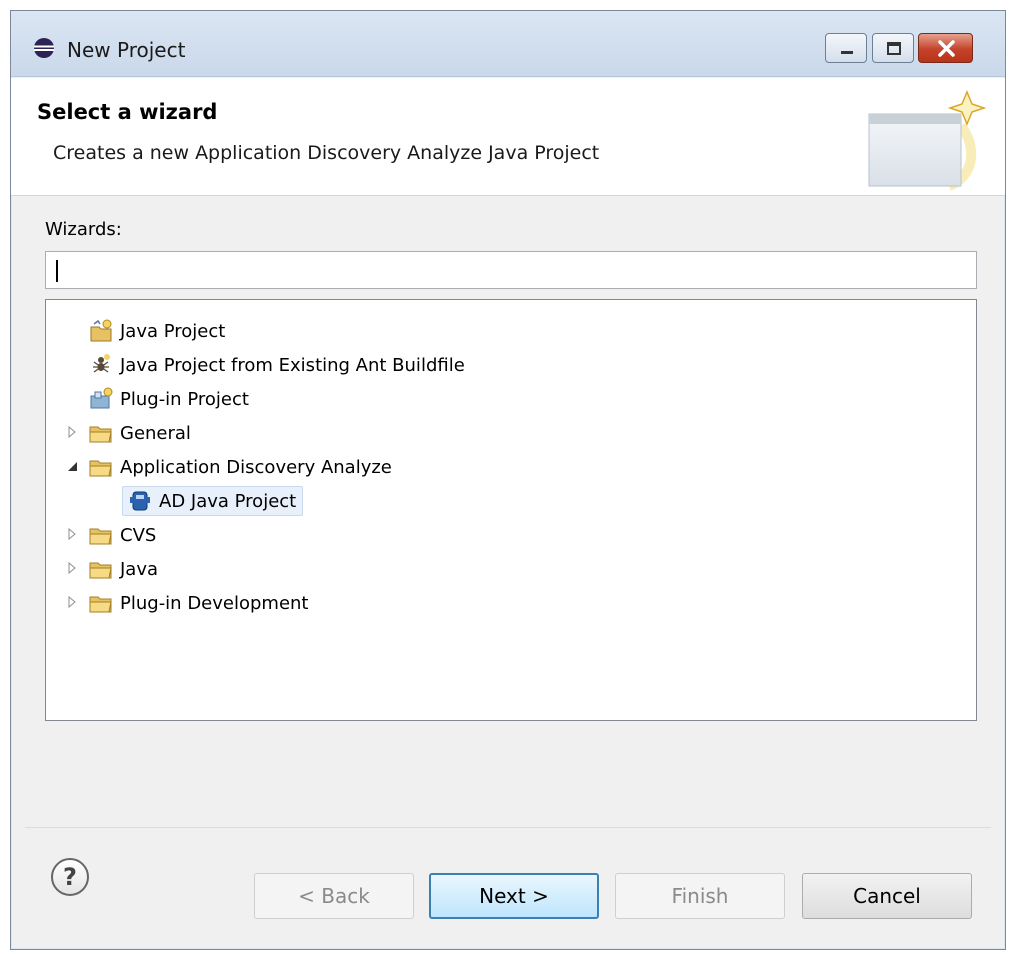  Describe the element at coordinates (57, 271) in the screenshot. I see `text-caret` at that location.